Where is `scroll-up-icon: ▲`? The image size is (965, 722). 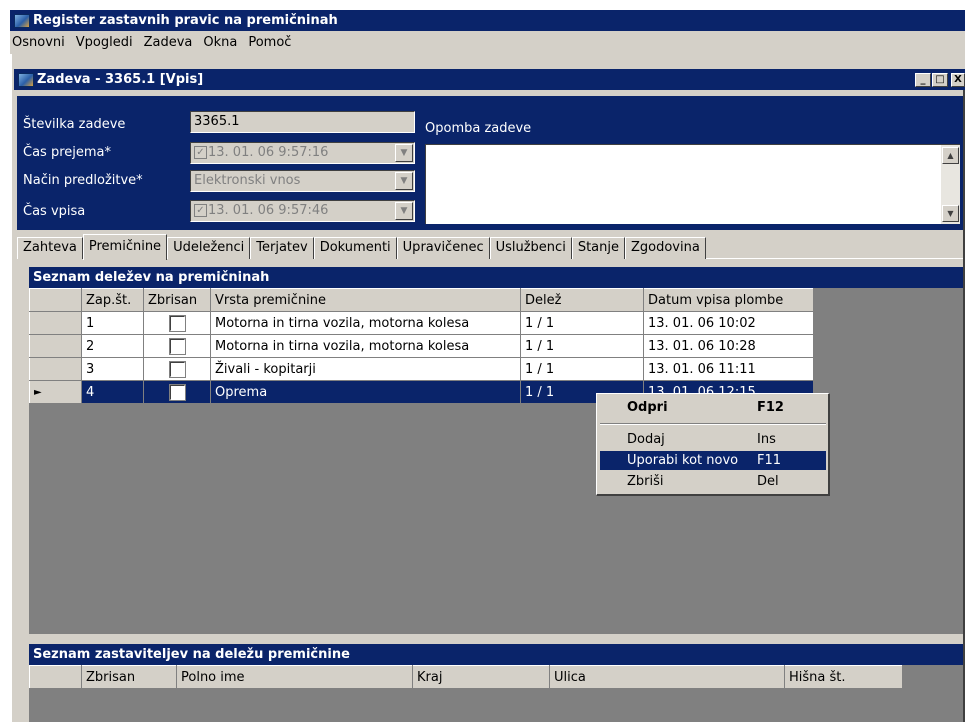
scroll-up-icon: ▲ is located at coordinates (950, 155).